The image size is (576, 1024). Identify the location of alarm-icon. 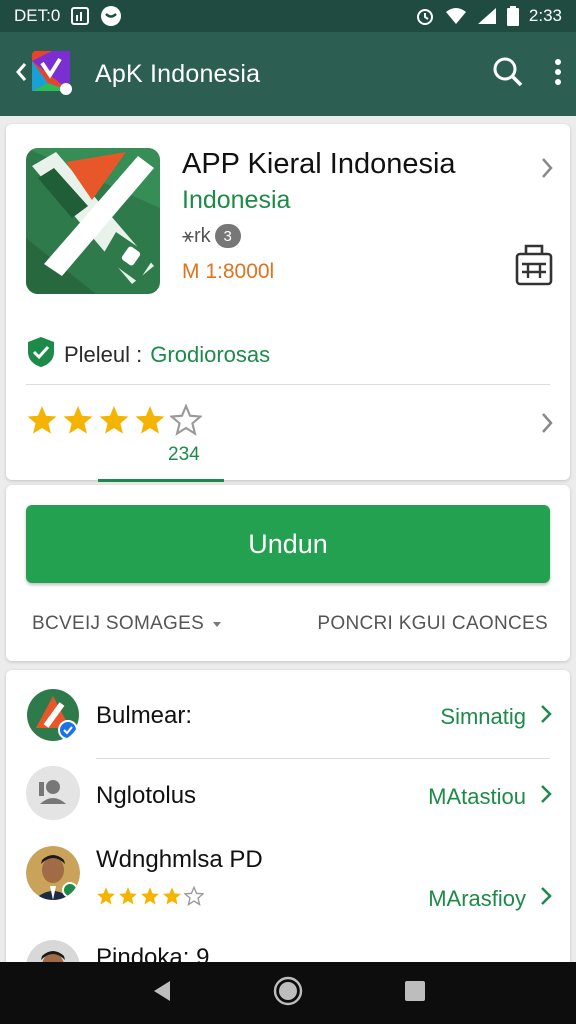
(425, 16).